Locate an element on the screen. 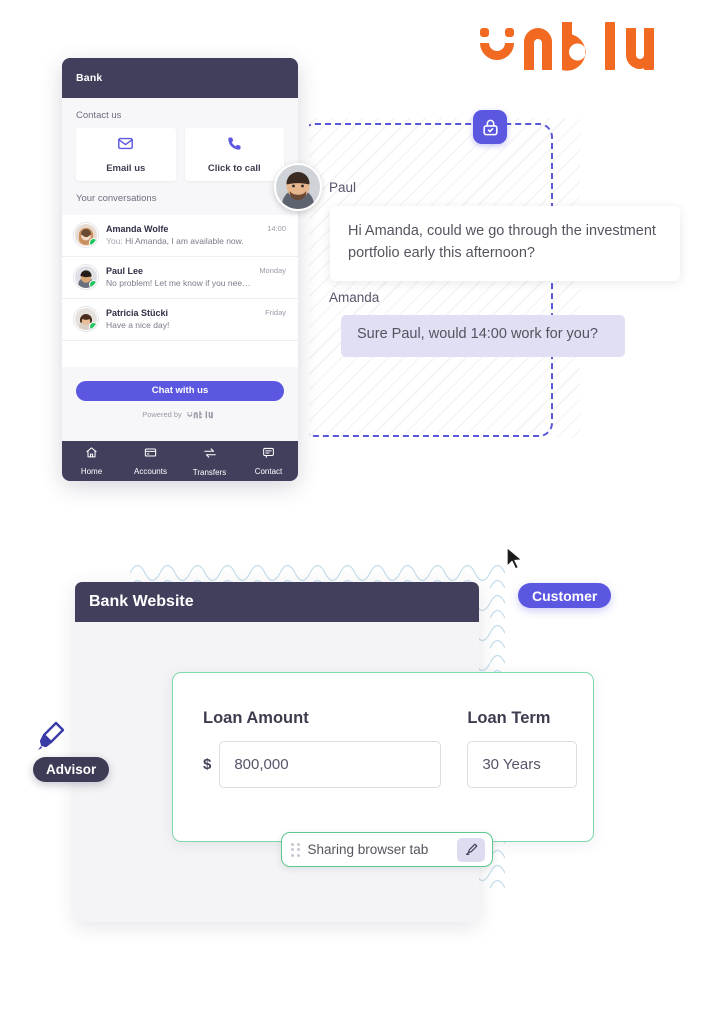 Image resolution: width=719 pixels, height=1024 pixels. widget-header: Bank is located at coordinates (180, 78).